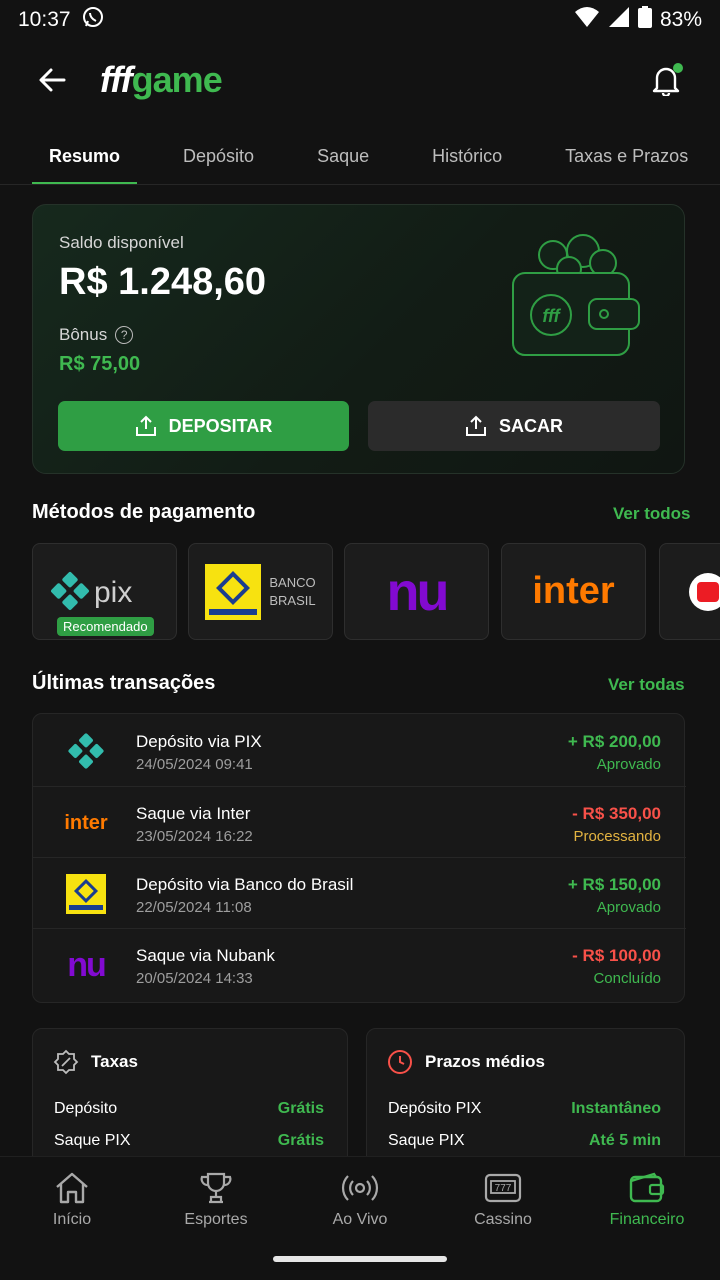  I want to click on nubank-icon: nu, so click(87, 964).